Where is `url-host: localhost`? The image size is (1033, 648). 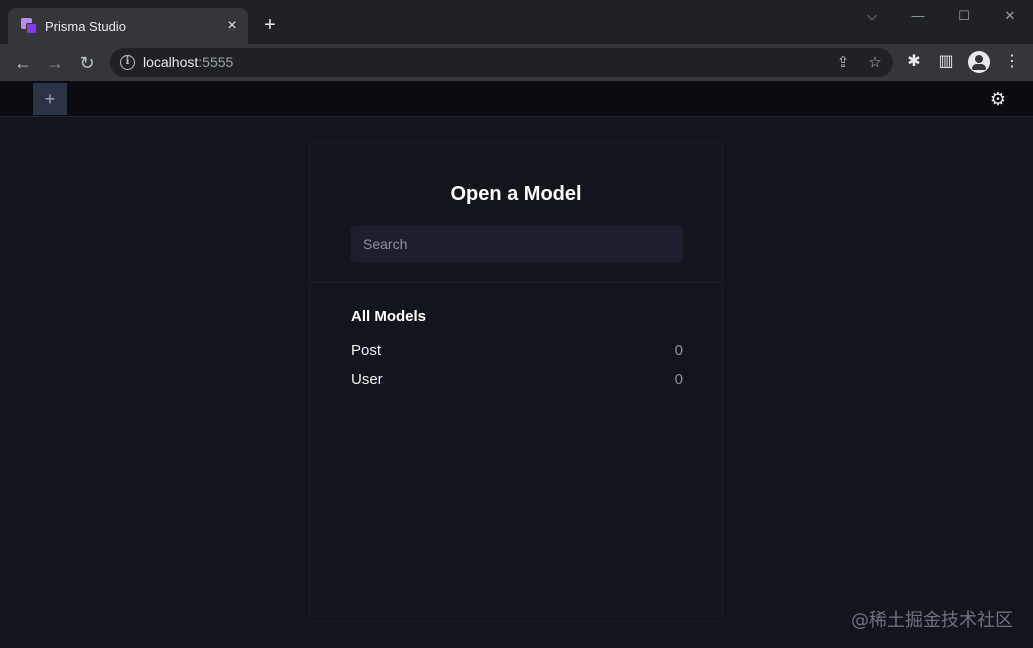
url-host: localhost is located at coordinates (170, 62).